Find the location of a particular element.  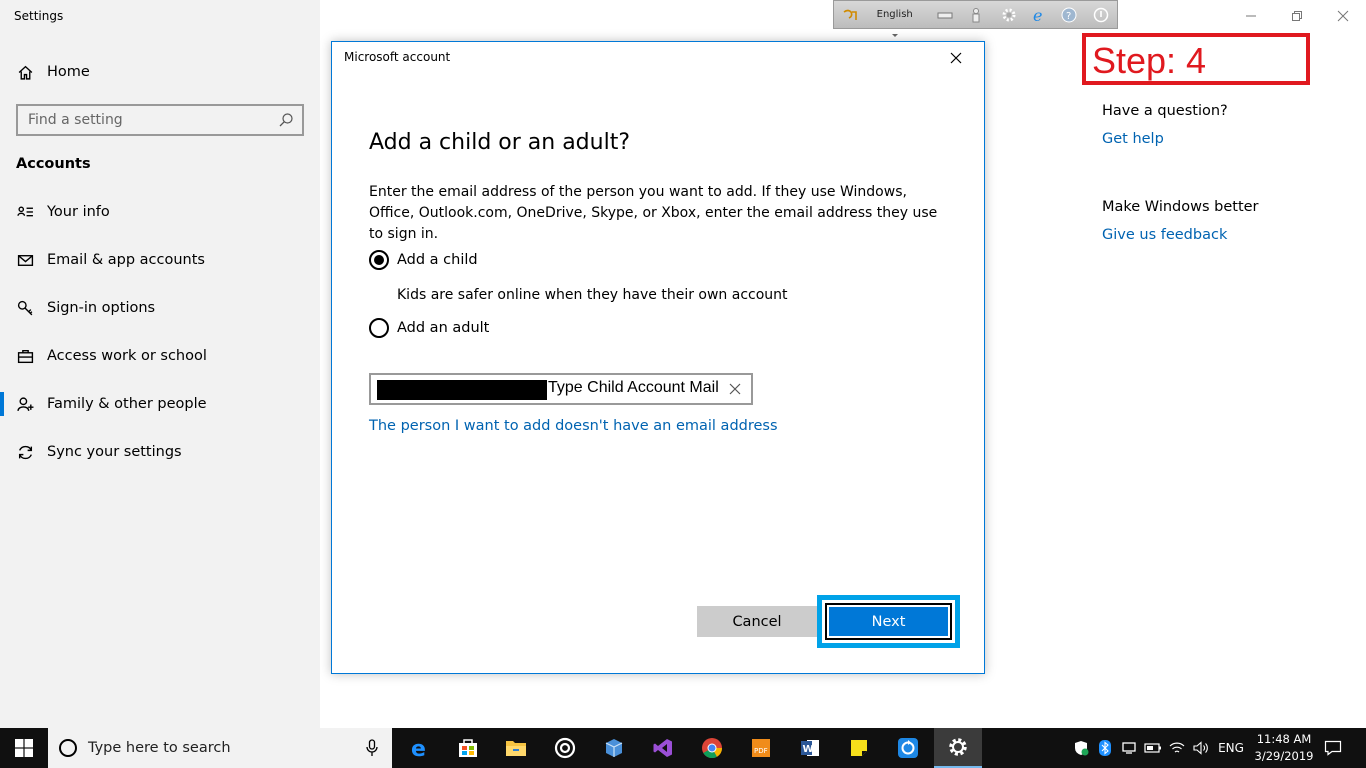

groove-music-app is located at coordinates (565, 748).